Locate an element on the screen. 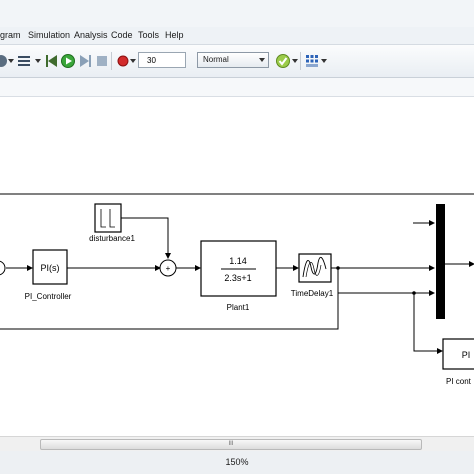 The width and height of the screenshot is (474, 474). scrollbar-thumb: III is located at coordinates (231, 444).